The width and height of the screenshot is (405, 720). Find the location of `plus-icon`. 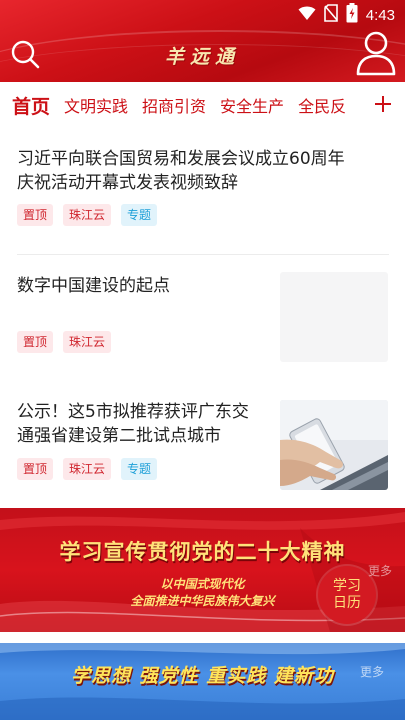

plus-icon is located at coordinates (383, 104).